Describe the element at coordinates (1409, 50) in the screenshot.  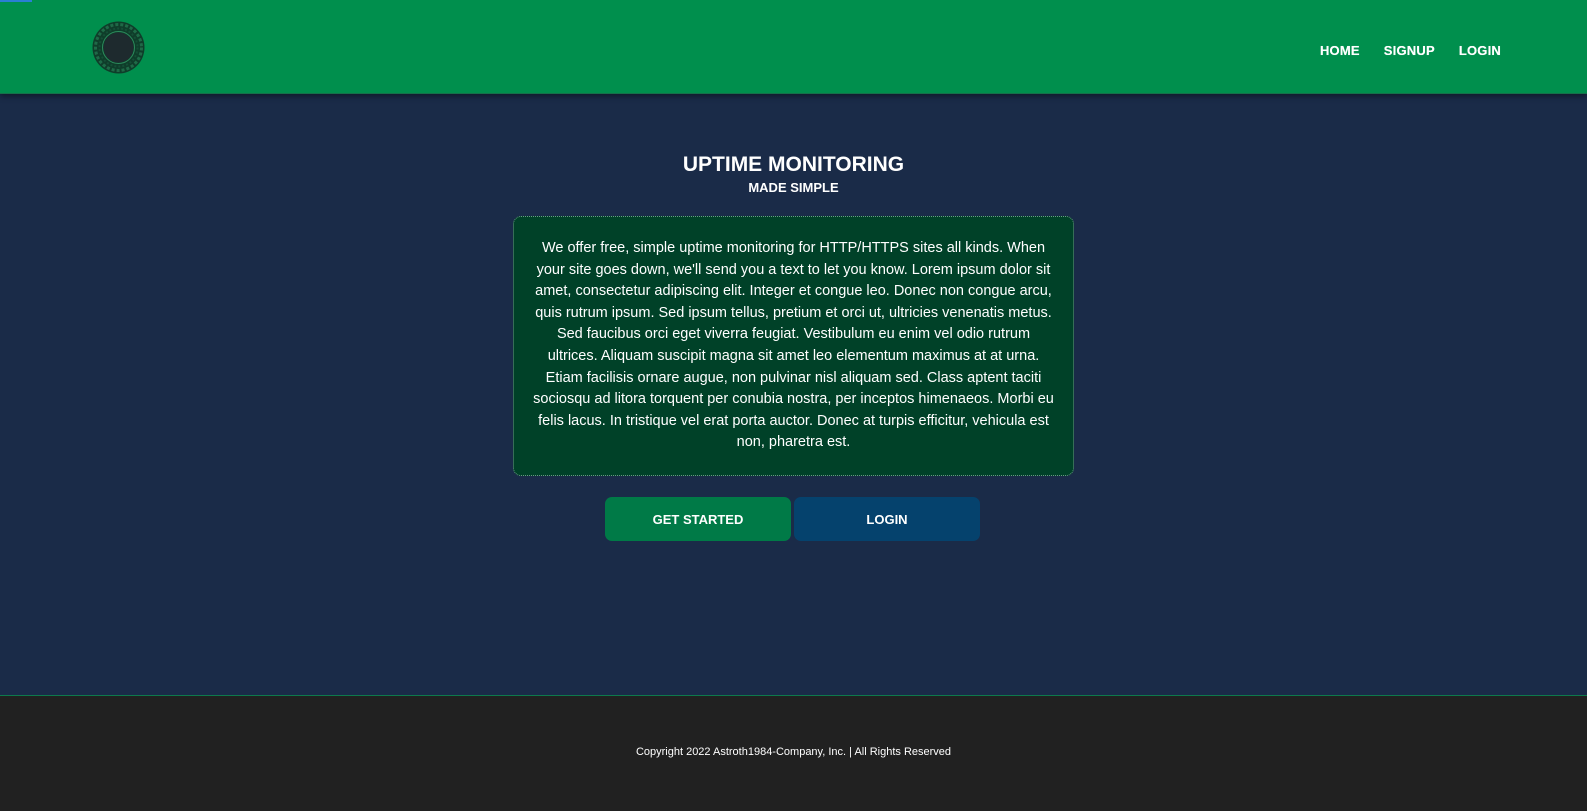
I see `nav-signup-link: SIGNUP` at that location.